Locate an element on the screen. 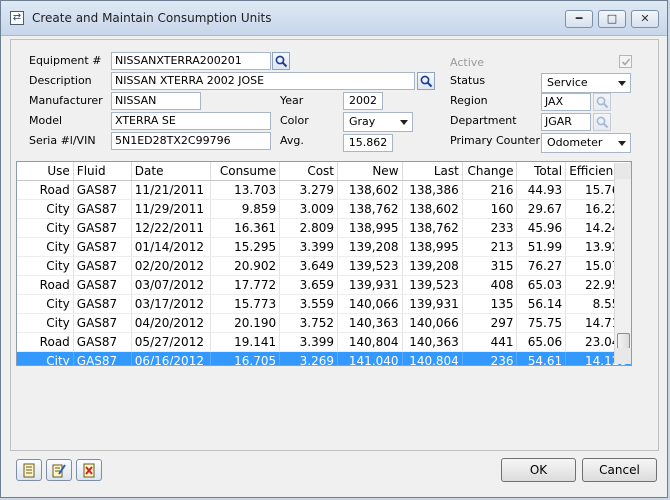 The width and height of the screenshot is (670, 500). cell-consume: 20.190 is located at coordinates (245, 323).